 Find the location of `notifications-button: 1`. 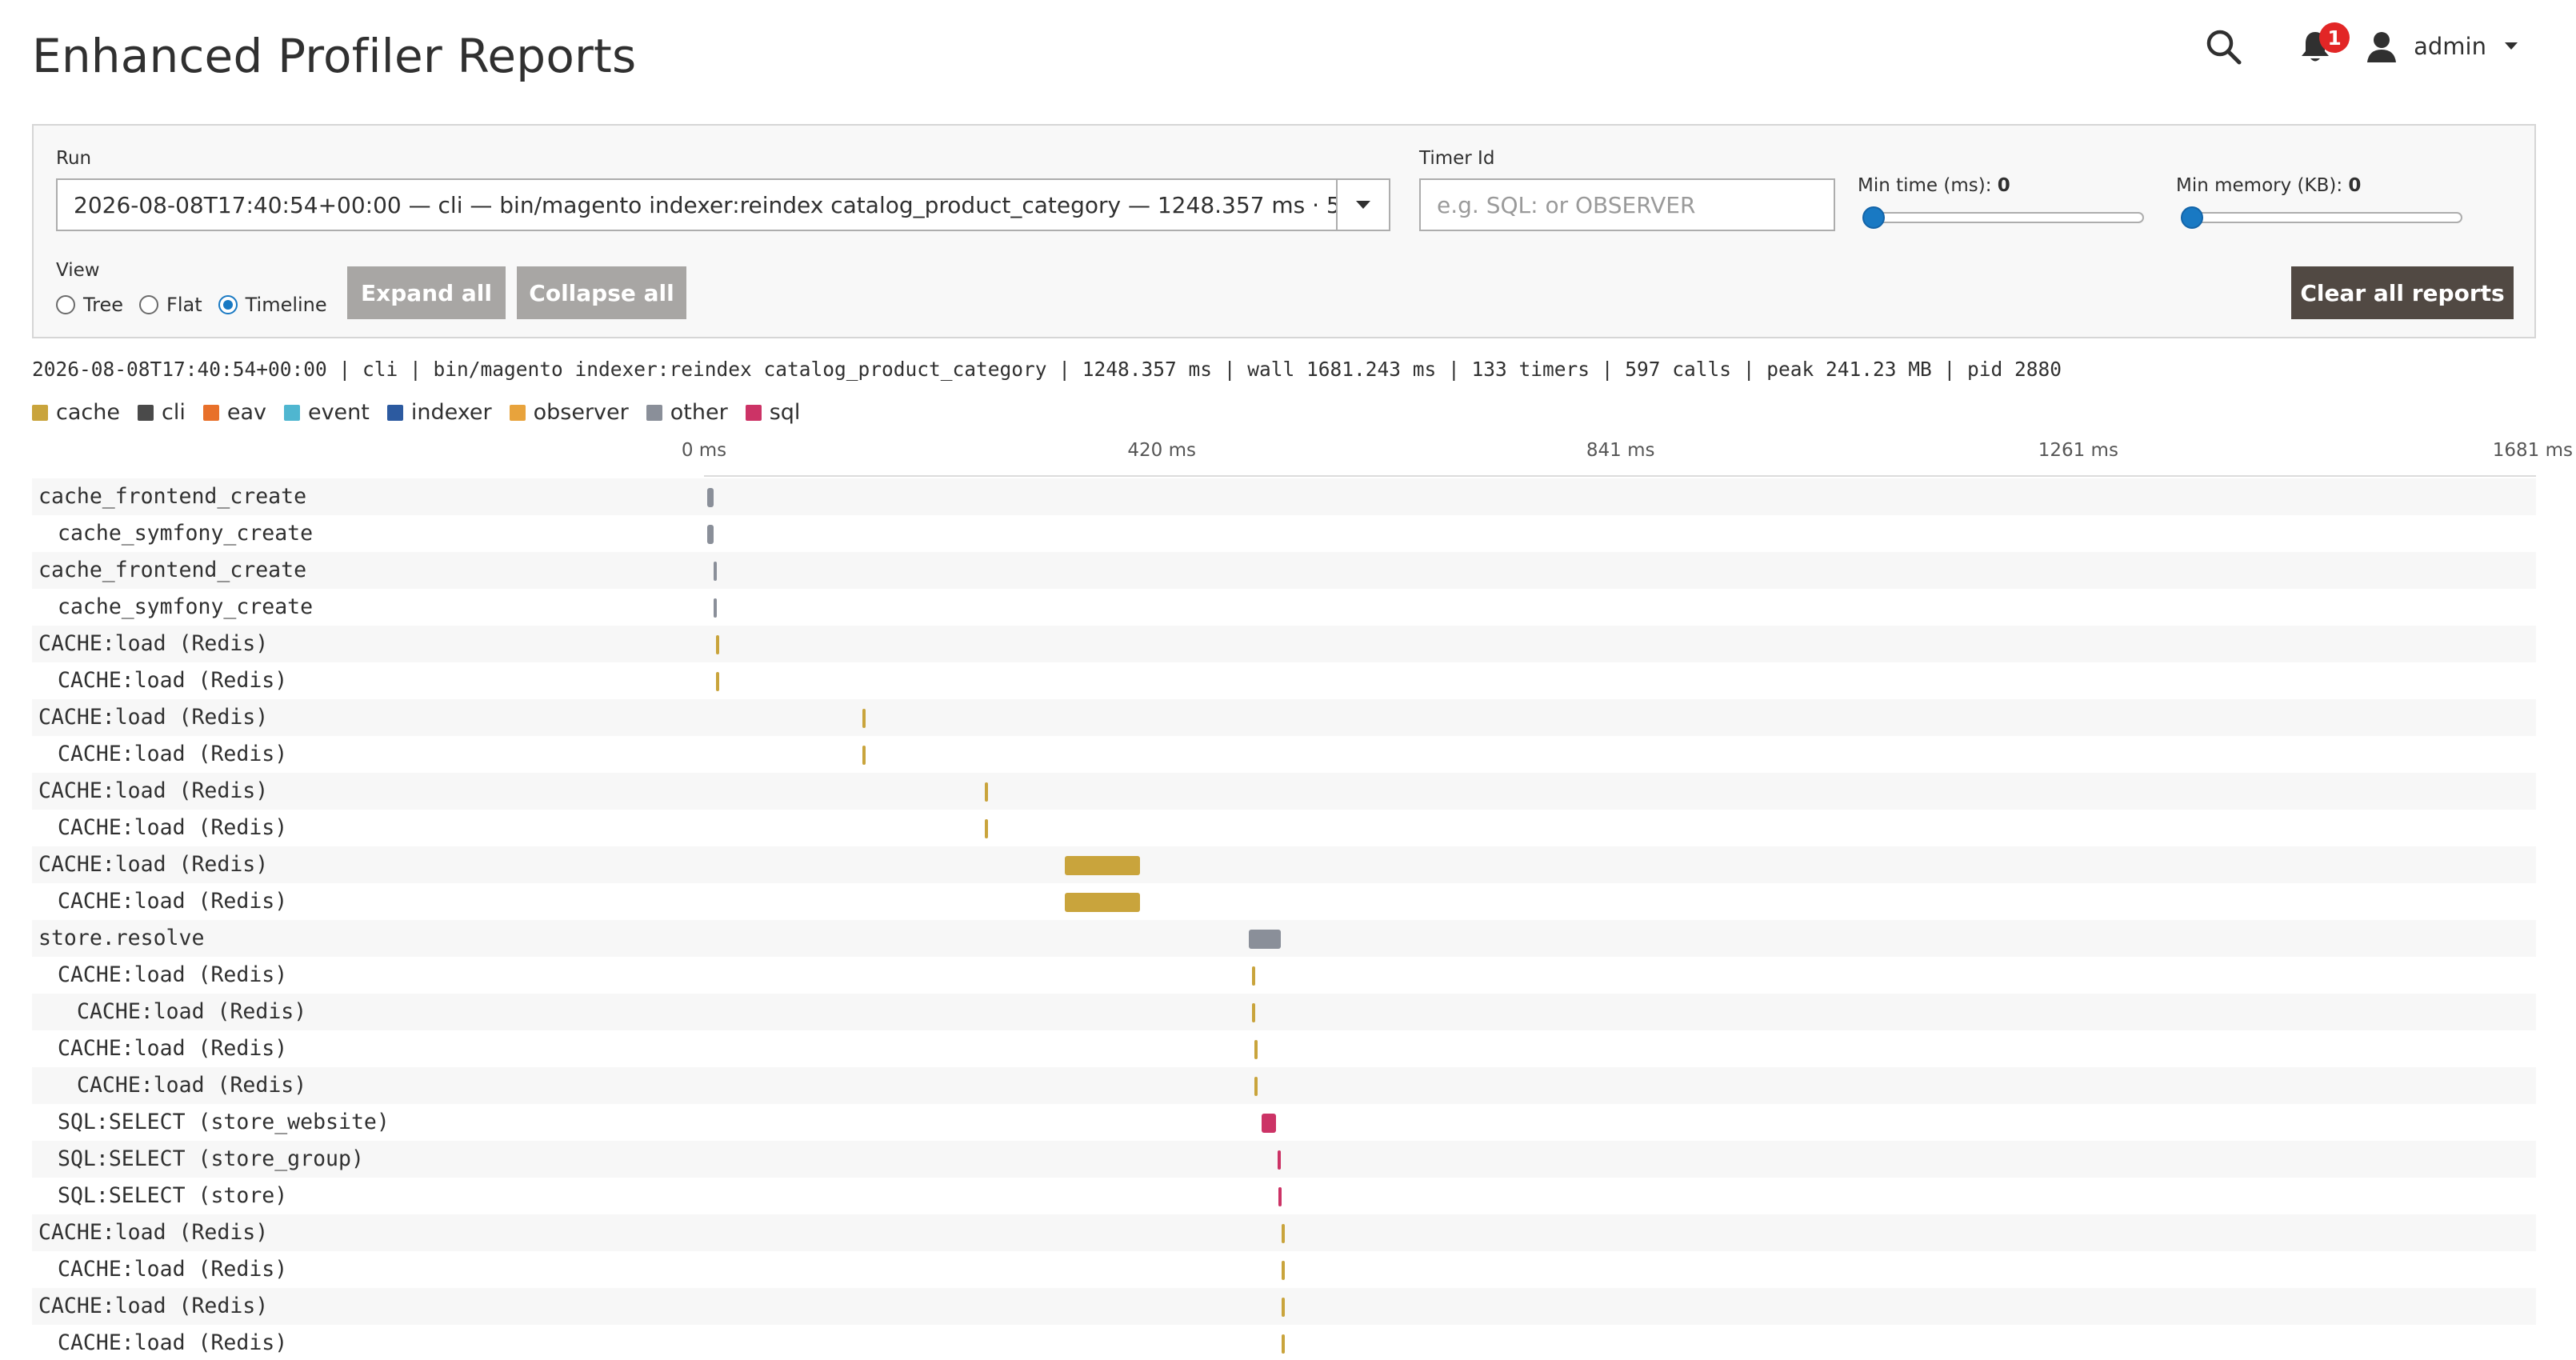

notifications-button: 1 is located at coordinates (2324, 43).